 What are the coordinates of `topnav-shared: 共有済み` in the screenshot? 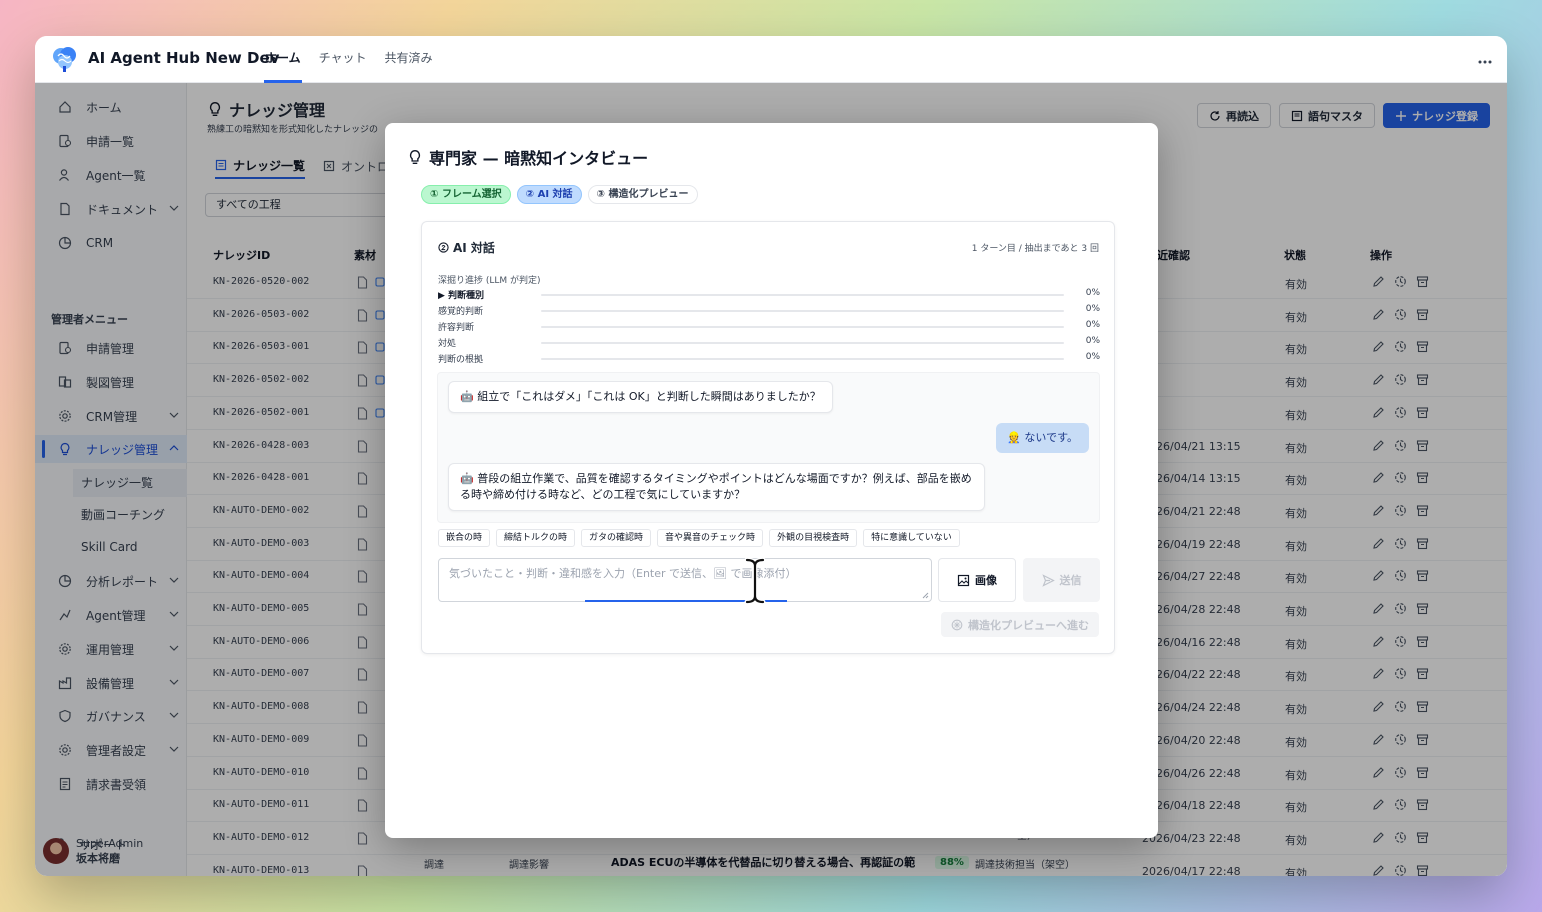 It's located at (409, 59).